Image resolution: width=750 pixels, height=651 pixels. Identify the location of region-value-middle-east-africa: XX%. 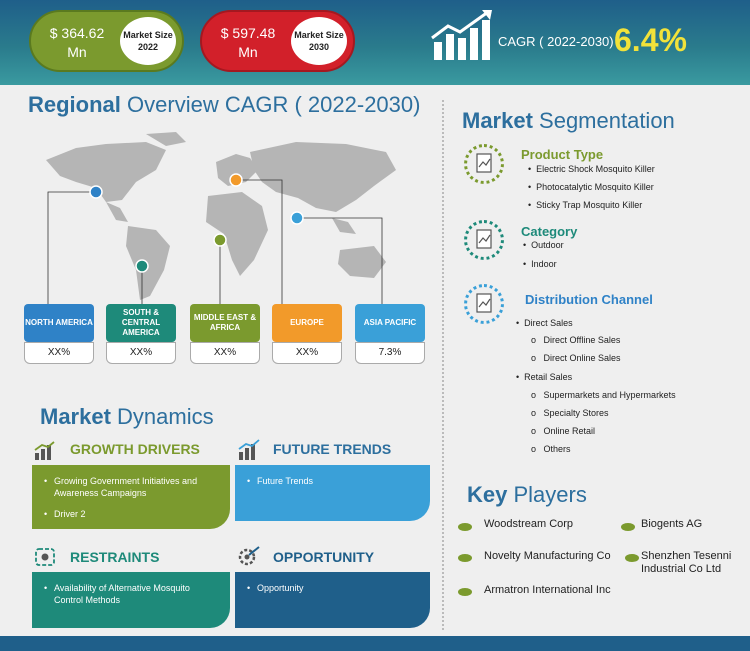
(225, 353).